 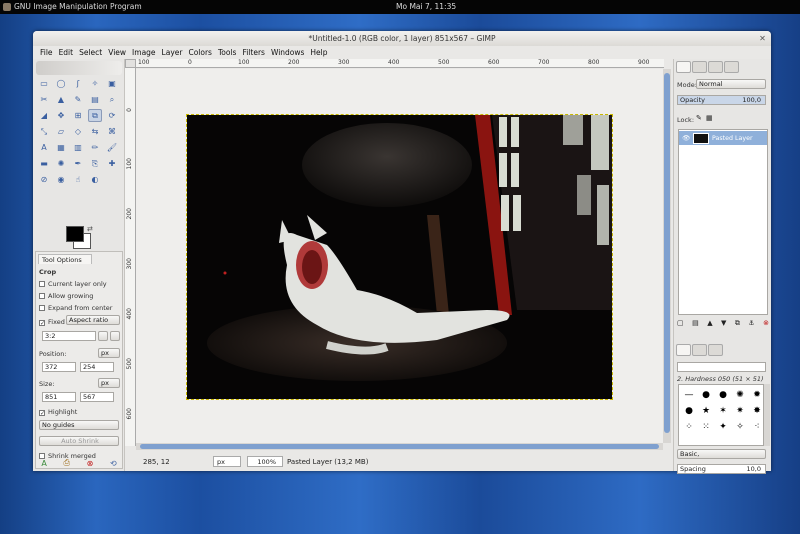 I want to click on patterns-tab, so click(x=699, y=350).